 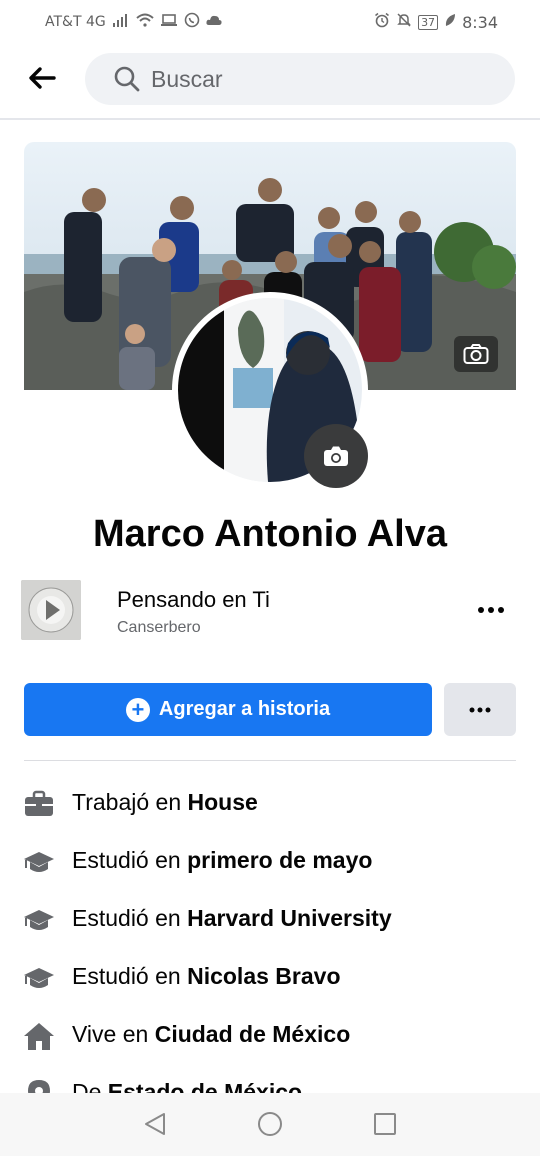 I want to click on clock-time: 8:34, so click(x=480, y=22).